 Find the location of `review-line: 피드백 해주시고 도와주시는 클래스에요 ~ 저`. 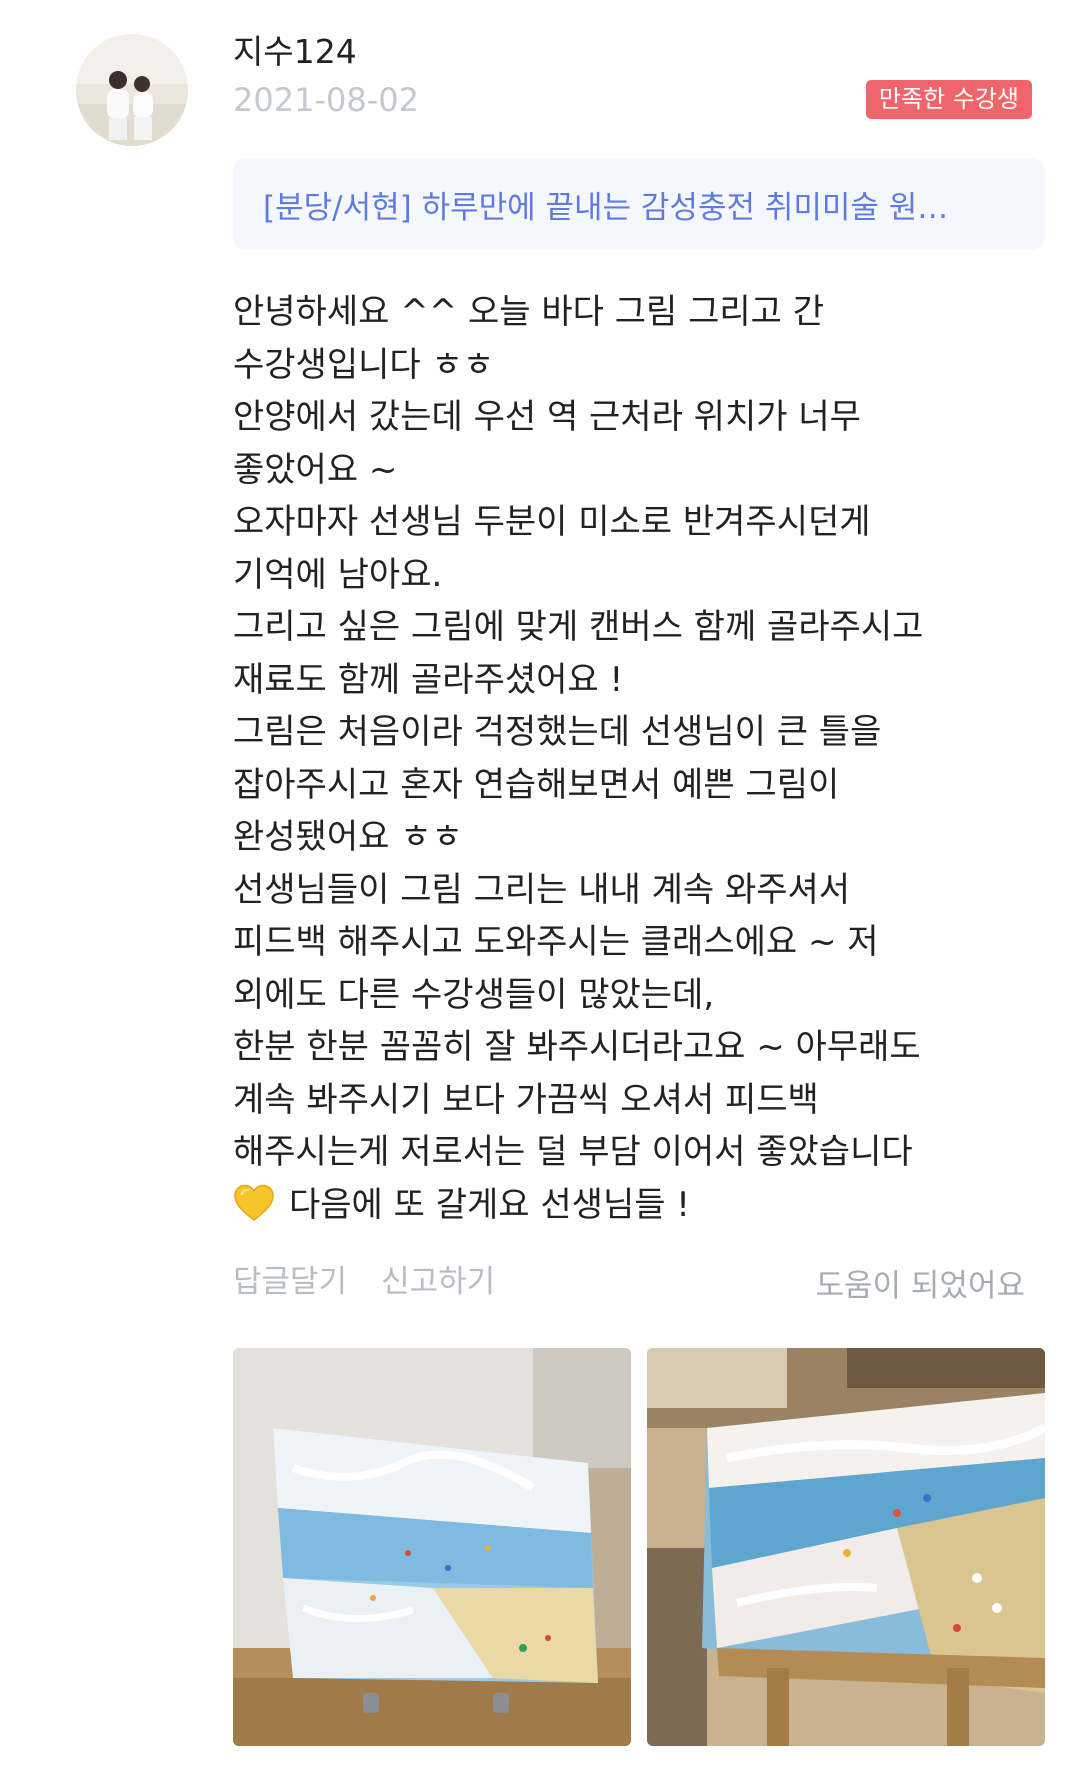

review-line: 피드백 해주시고 도와주시는 클래스에요 ~ 저 is located at coordinates (556, 942).